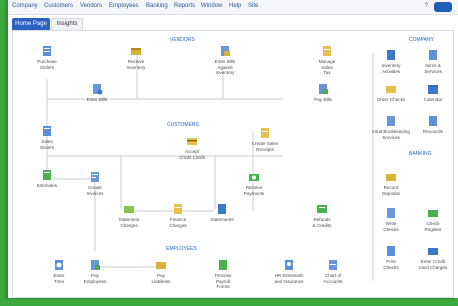 This screenshot has width=458, height=306. Describe the element at coordinates (391, 257) in the screenshot. I see `print-checks-node: Print Checks` at that location.